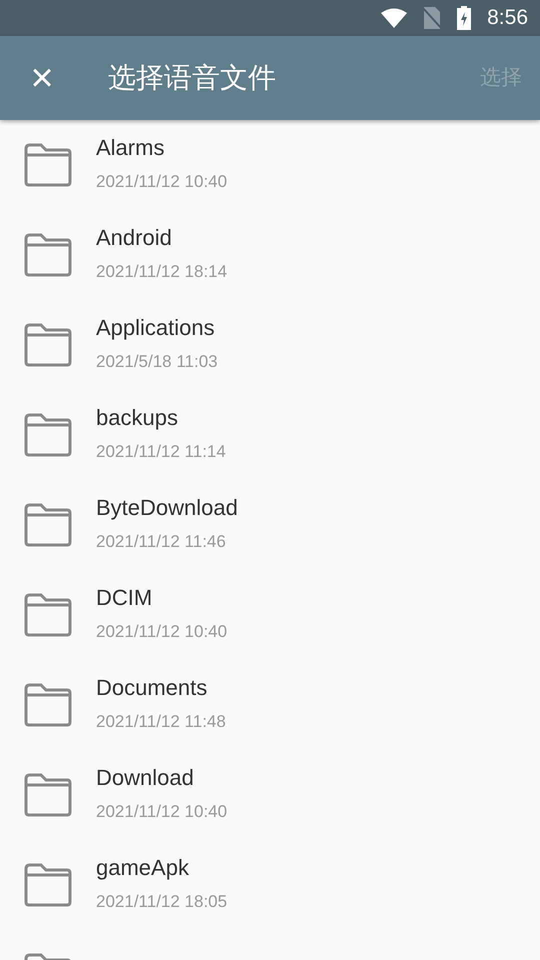  Describe the element at coordinates (157, 328) in the screenshot. I see `file-name: Applications` at that location.